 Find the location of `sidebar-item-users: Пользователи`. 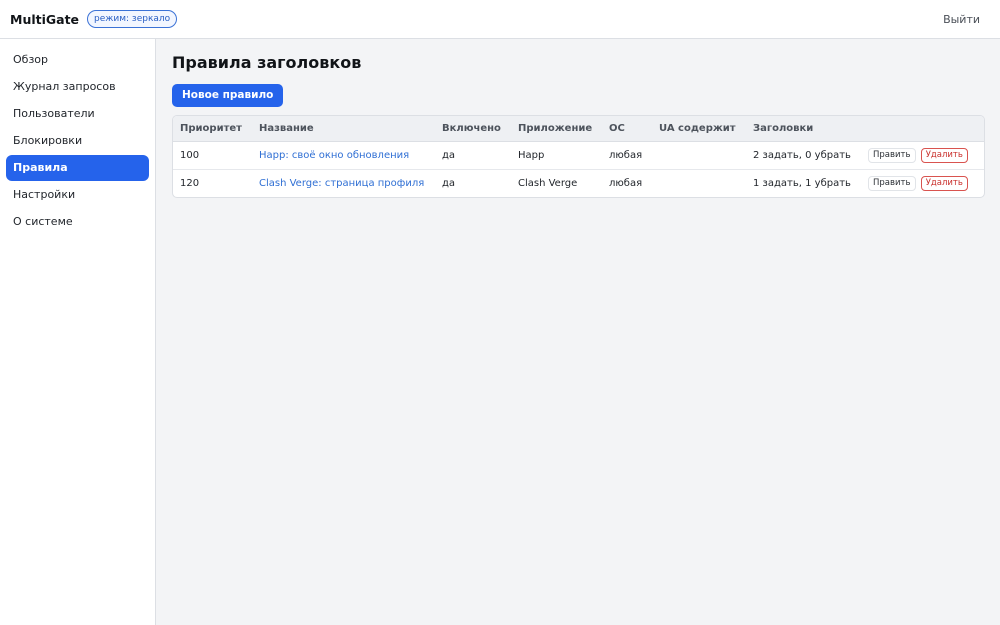

sidebar-item-users: Пользователи is located at coordinates (77, 114).